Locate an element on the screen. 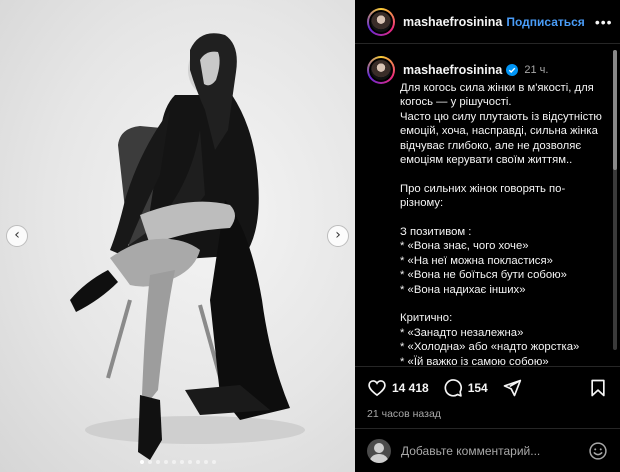  post-timestamp: 21 часов назад is located at coordinates (487, 414).